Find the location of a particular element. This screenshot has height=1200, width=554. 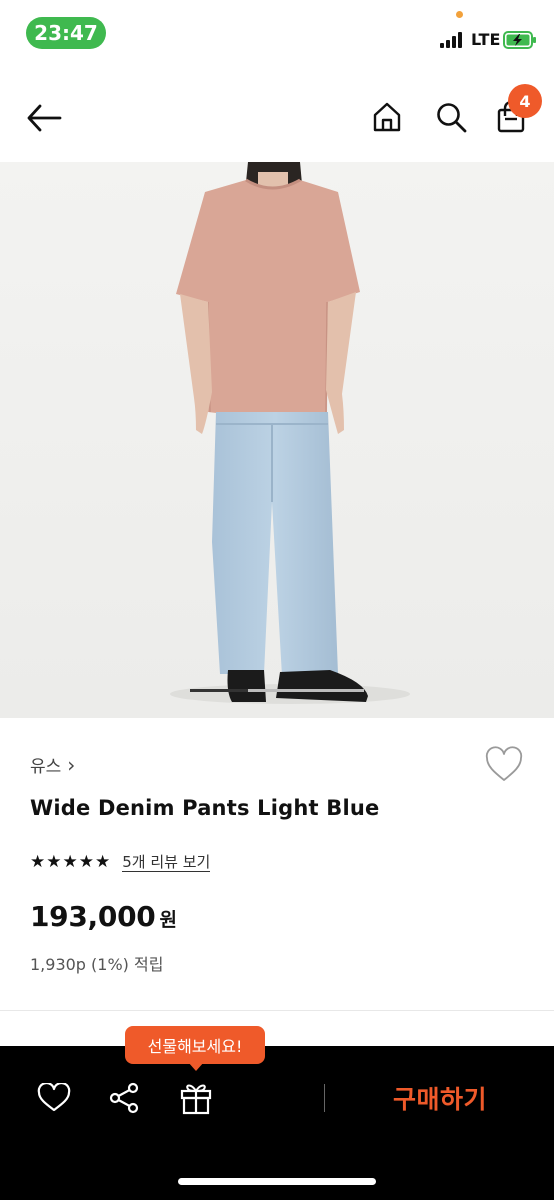

image-pager-active is located at coordinates (219, 690).